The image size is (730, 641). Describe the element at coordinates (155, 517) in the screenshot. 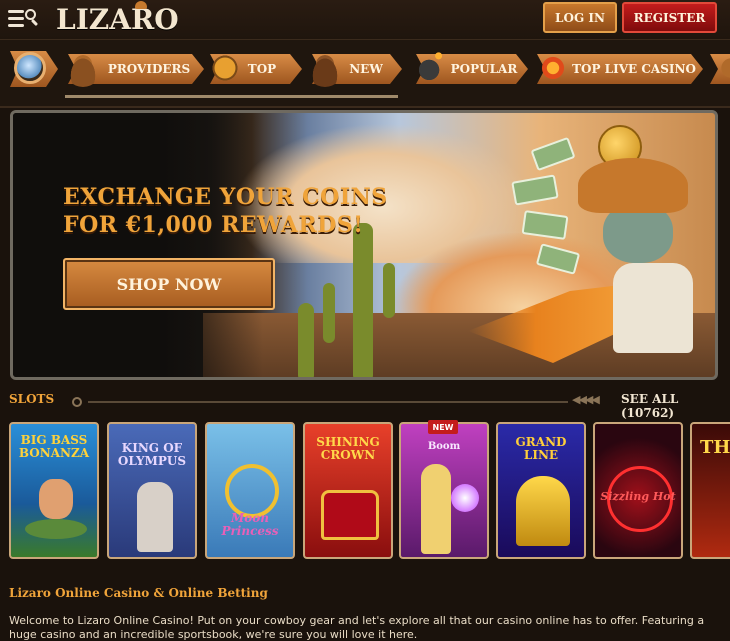

I see `zeus-image` at that location.